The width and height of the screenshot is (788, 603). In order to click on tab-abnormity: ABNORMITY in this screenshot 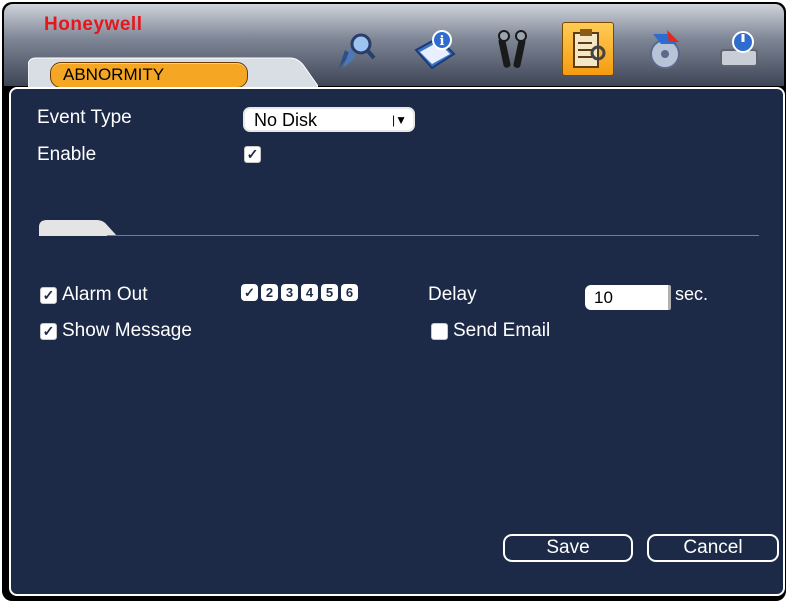, I will do `click(149, 75)`.